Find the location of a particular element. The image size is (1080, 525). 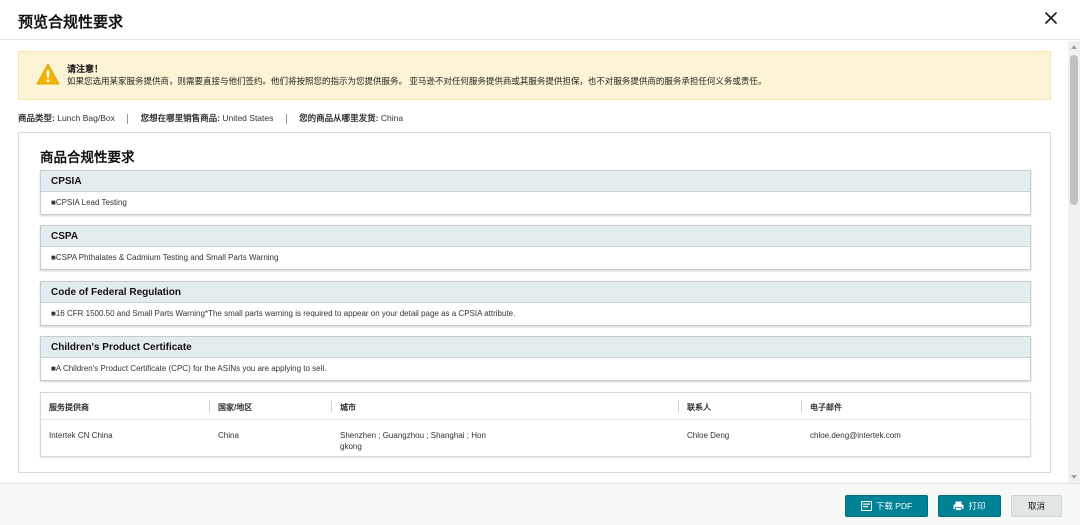

warning-icon is located at coordinates (48, 74).